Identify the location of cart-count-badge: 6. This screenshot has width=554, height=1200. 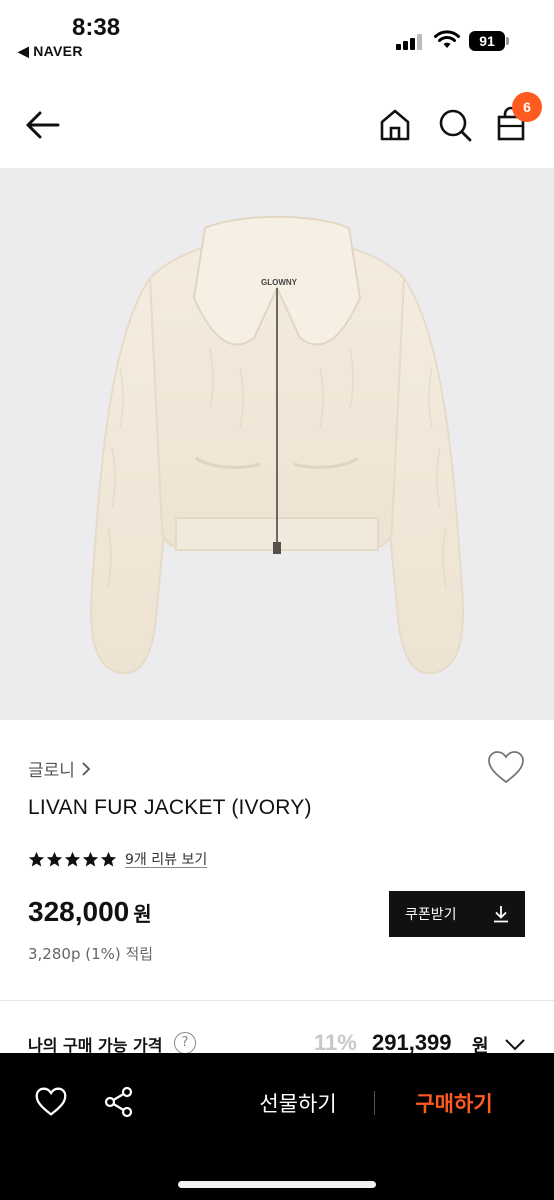
(527, 107).